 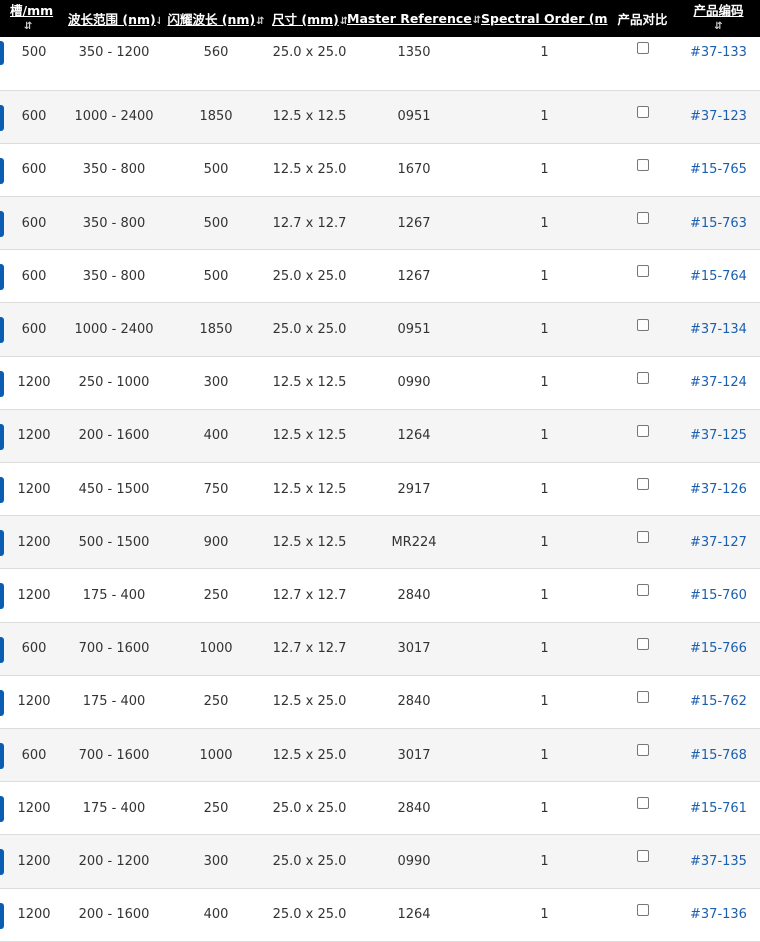 What do you see at coordinates (414, 117) in the screenshot?
I see `master-reference-cell: 0951` at bounding box center [414, 117].